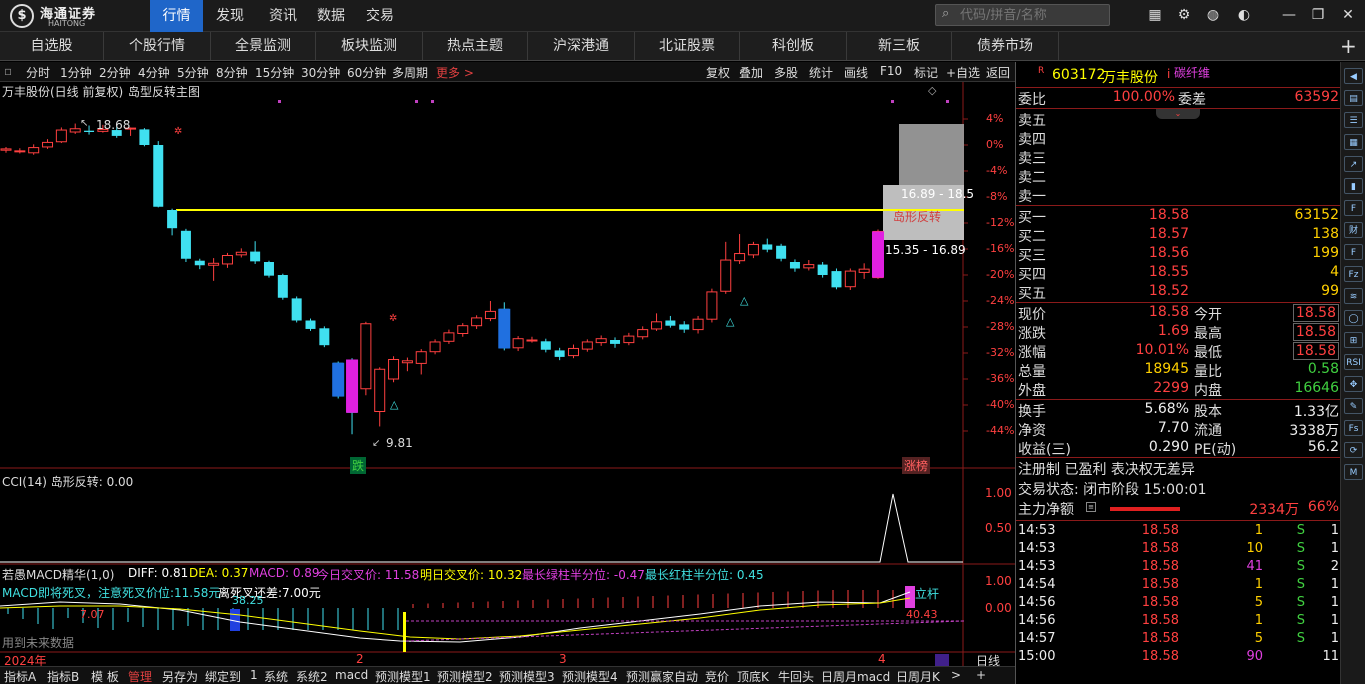 Image resolution: width=1365 pixels, height=684 pixels. Describe the element at coordinates (717, 676) in the screenshot. I see `tab-jingjia: 竞价` at that location.